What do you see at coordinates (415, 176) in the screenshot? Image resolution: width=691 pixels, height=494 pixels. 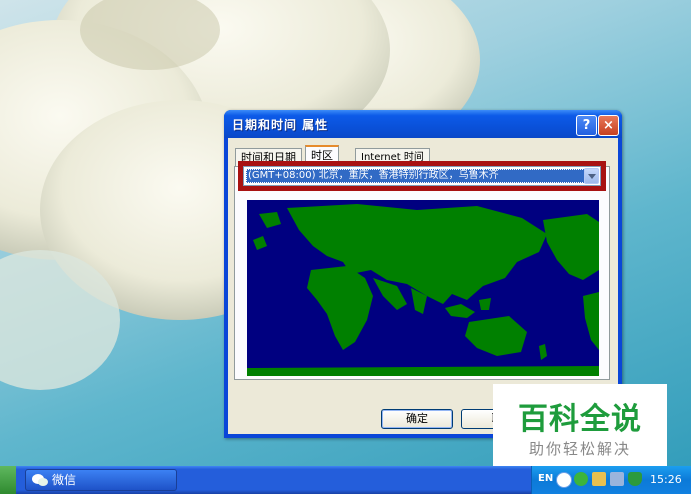 I see `time-zone-selected-value: (GMT+08:00) 北京，重庆，香港特别行政区，乌鲁木齐` at bounding box center [415, 176].